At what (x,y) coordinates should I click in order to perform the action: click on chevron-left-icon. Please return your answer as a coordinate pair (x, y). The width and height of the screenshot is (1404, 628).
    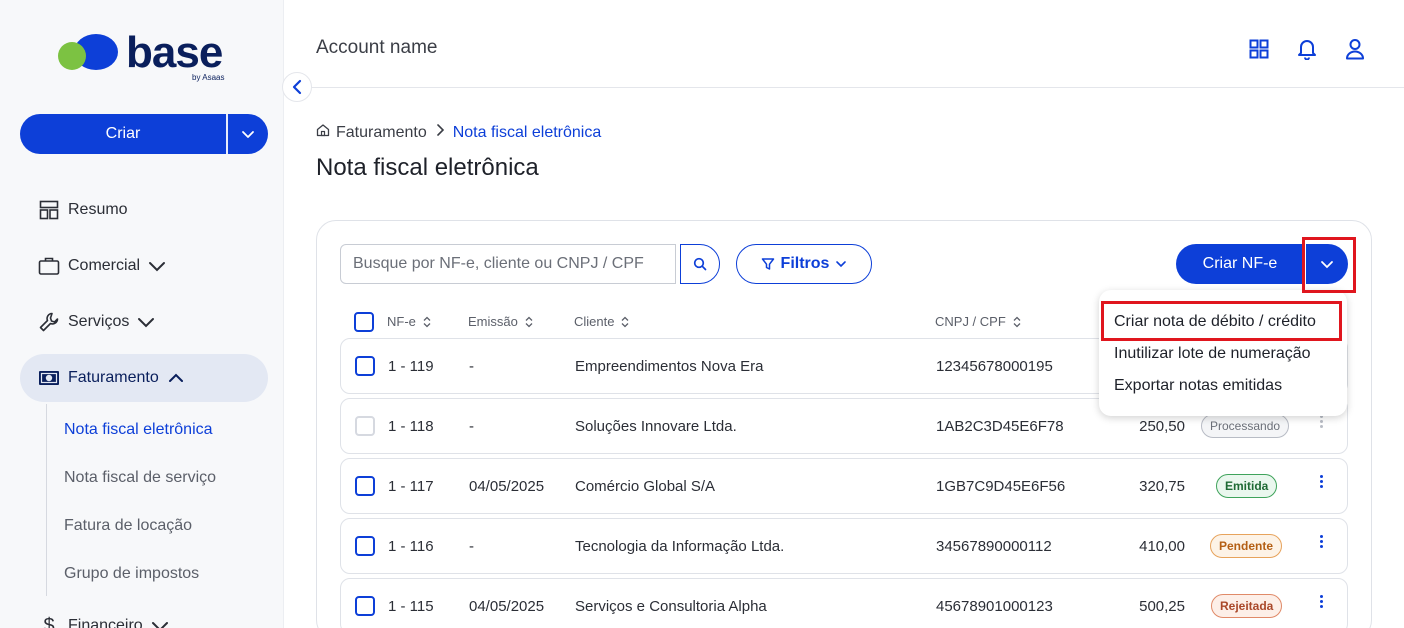
    Looking at the image, I should click on (297, 87).